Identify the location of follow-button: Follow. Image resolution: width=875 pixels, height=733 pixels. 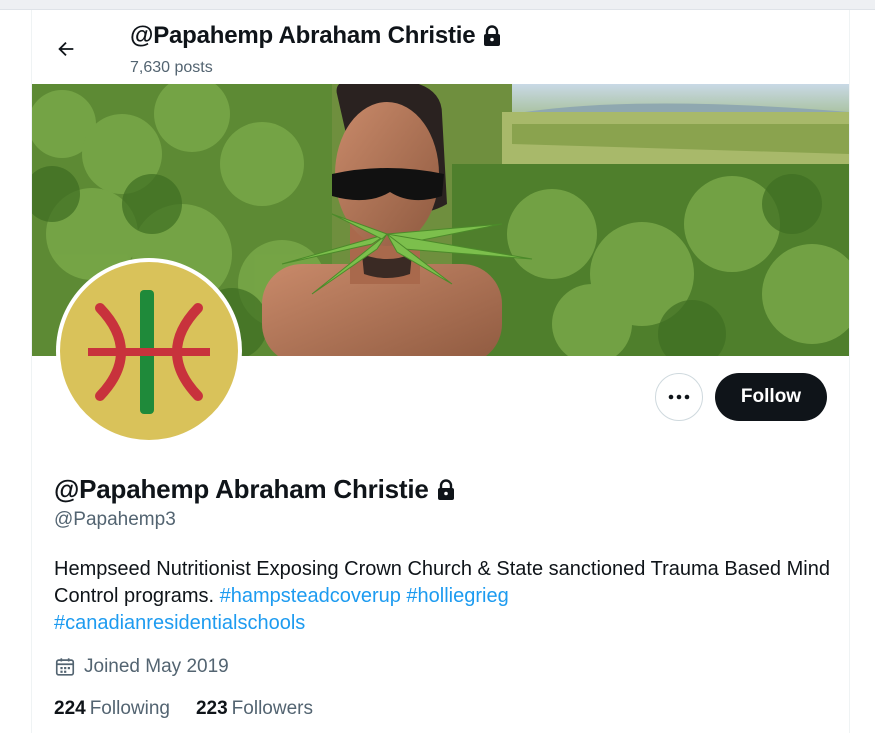
(771, 397).